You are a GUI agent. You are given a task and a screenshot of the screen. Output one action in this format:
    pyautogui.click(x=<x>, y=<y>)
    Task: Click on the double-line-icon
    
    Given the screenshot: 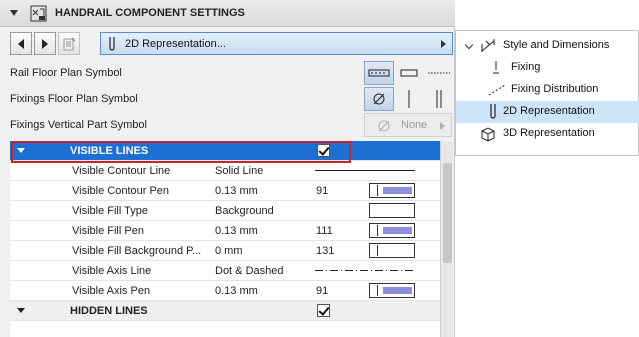 What is the action you would take?
    pyautogui.click(x=439, y=99)
    